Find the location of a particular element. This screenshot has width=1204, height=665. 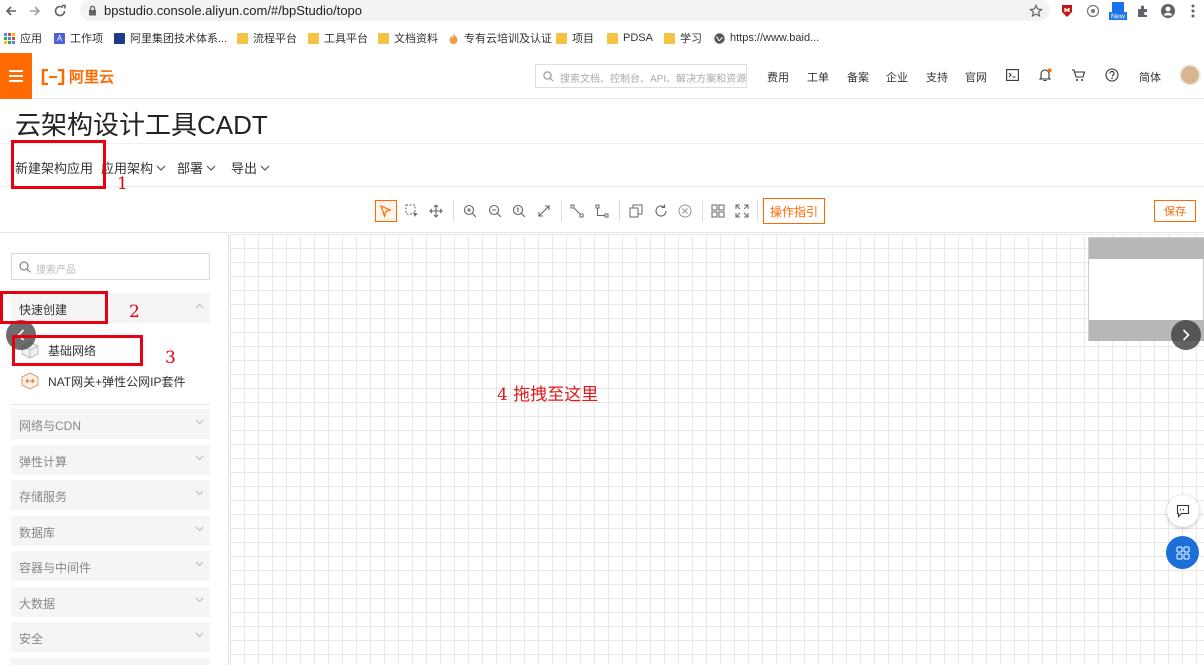

zoom-in-button is located at coordinates (470, 211).